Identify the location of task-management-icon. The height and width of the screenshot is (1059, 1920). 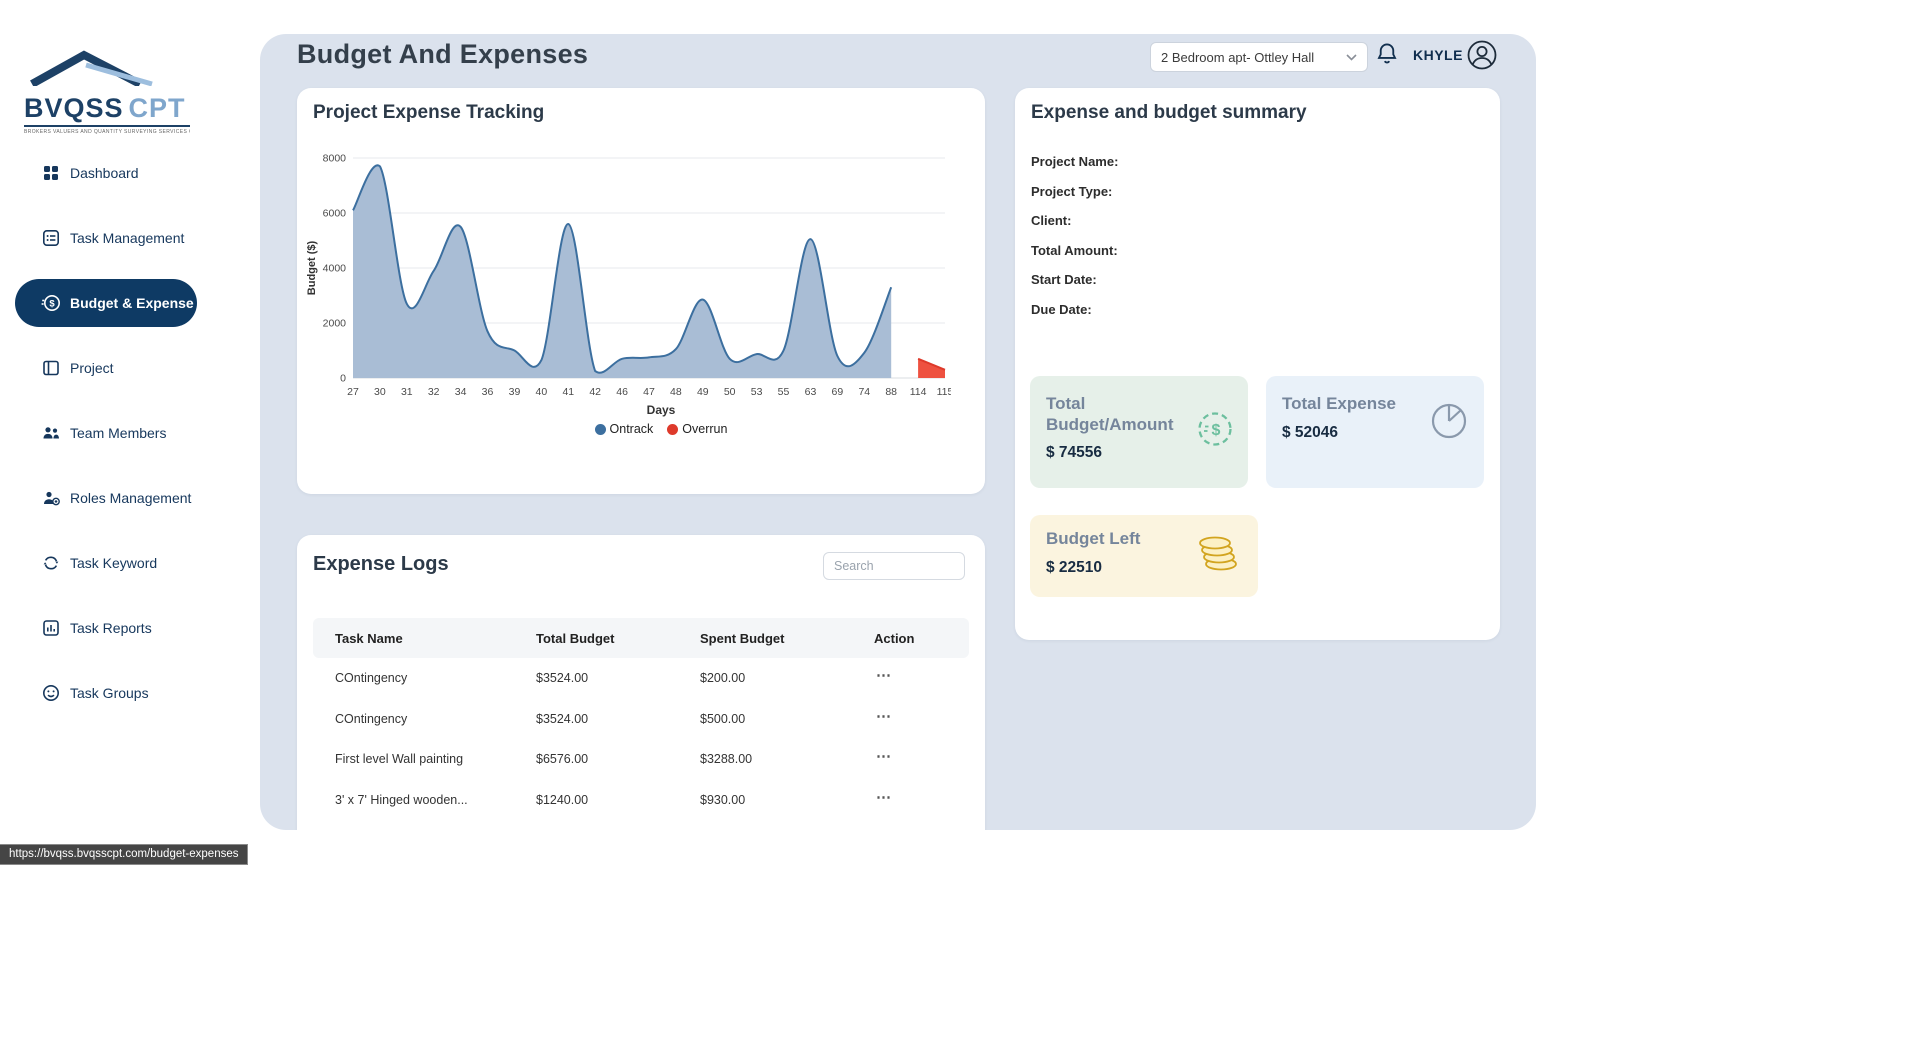
(50, 237).